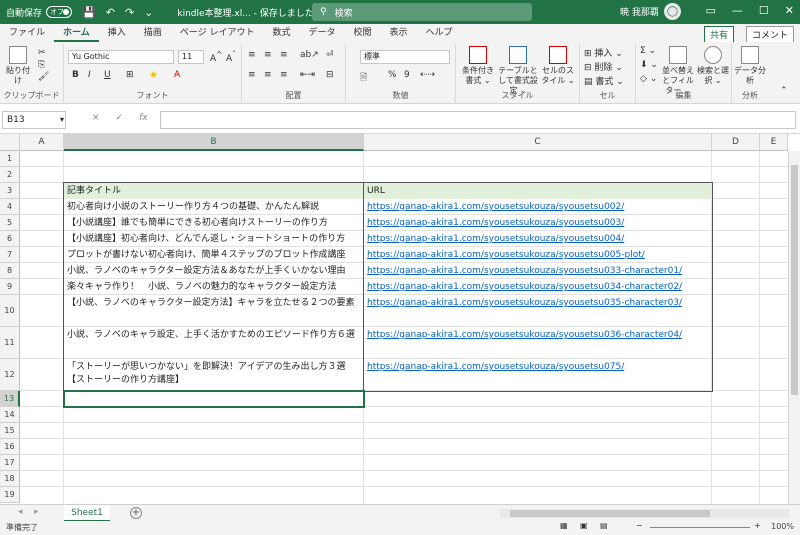 This screenshot has height=535, width=800. What do you see at coordinates (784, 91) in the screenshot?
I see `collapse-ribbon-icon: ⌃` at bounding box center [784, 91].